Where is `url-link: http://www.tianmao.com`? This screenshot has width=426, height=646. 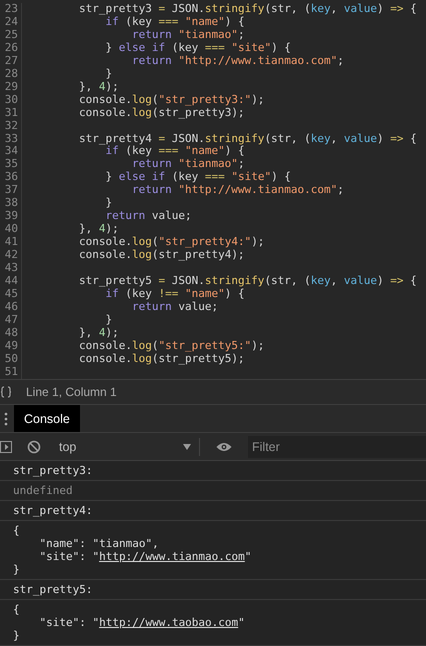 url-link: http://www.tianmao.com is located at coordinates (172, 556).